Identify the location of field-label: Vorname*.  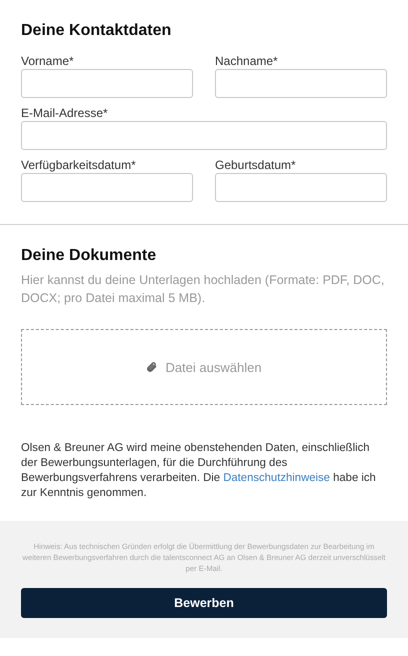
(48, 61).